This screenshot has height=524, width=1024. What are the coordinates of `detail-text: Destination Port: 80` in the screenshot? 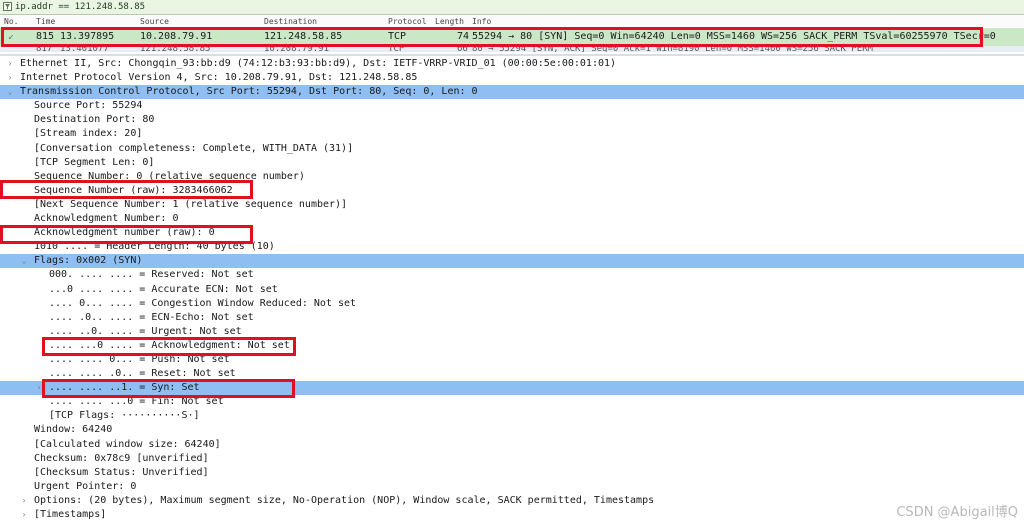 It's located at (94, 120).